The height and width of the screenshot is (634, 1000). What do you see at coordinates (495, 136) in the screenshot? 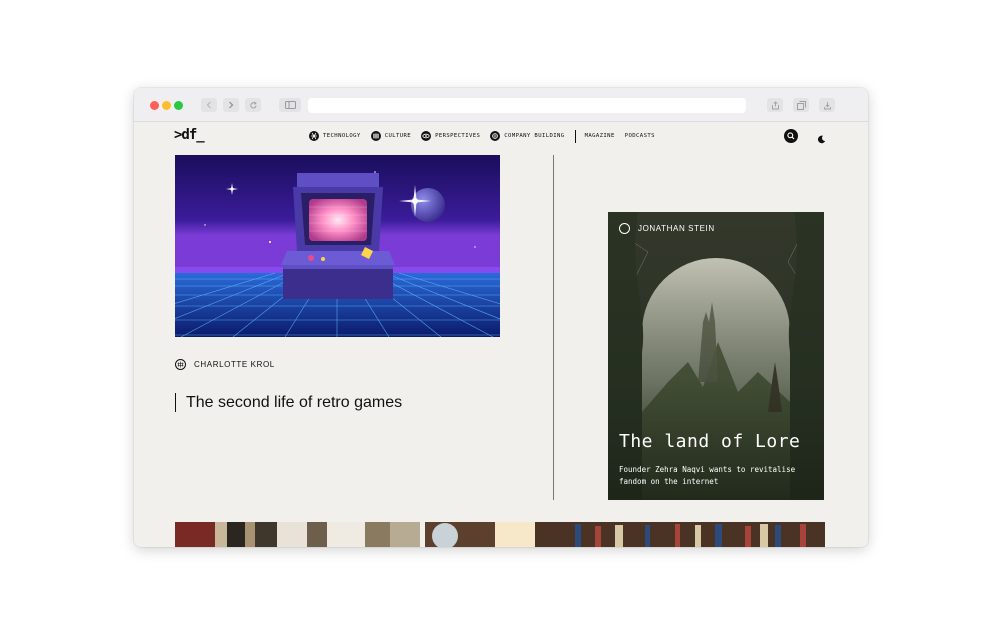
I see `company-building-icon` at bounding box center [495, 136].